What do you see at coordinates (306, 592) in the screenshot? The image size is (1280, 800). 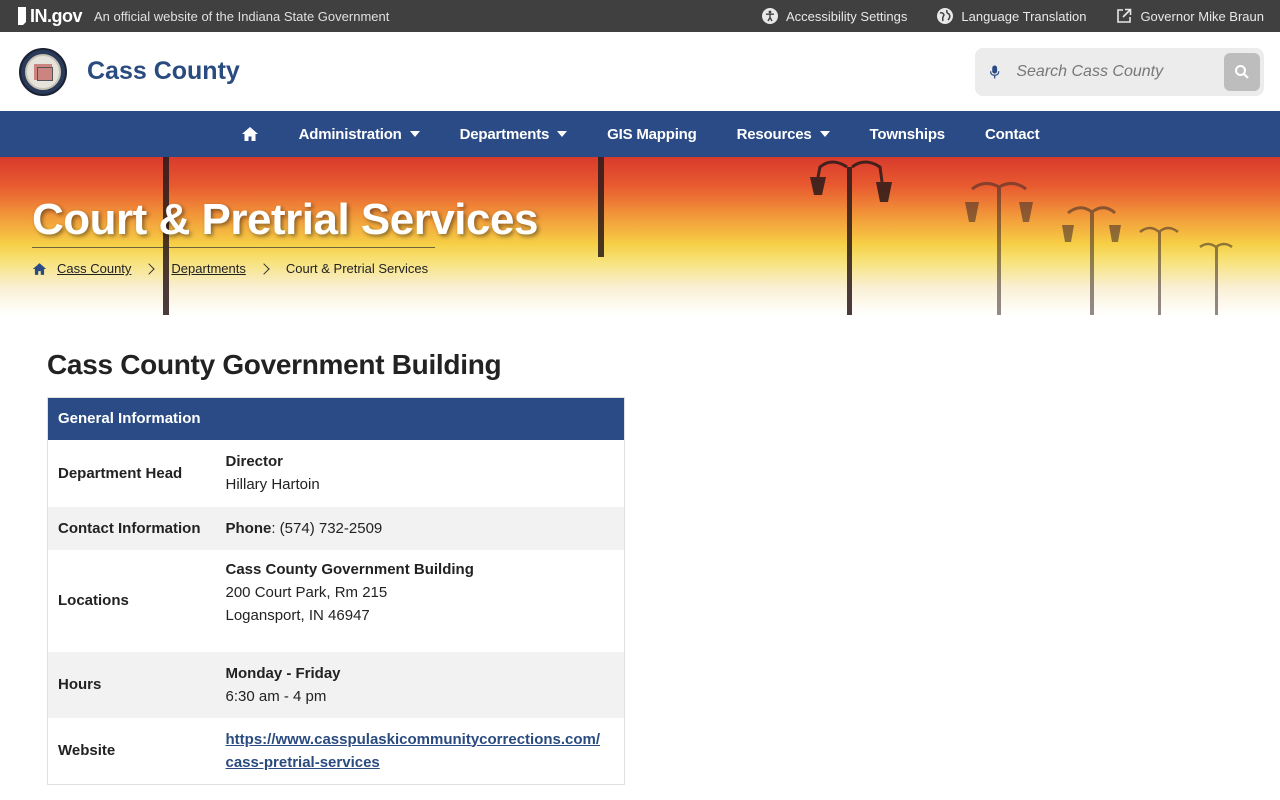 I see `location-address: 200 Court Park, Rm 215` at bounding box center [306, 592].